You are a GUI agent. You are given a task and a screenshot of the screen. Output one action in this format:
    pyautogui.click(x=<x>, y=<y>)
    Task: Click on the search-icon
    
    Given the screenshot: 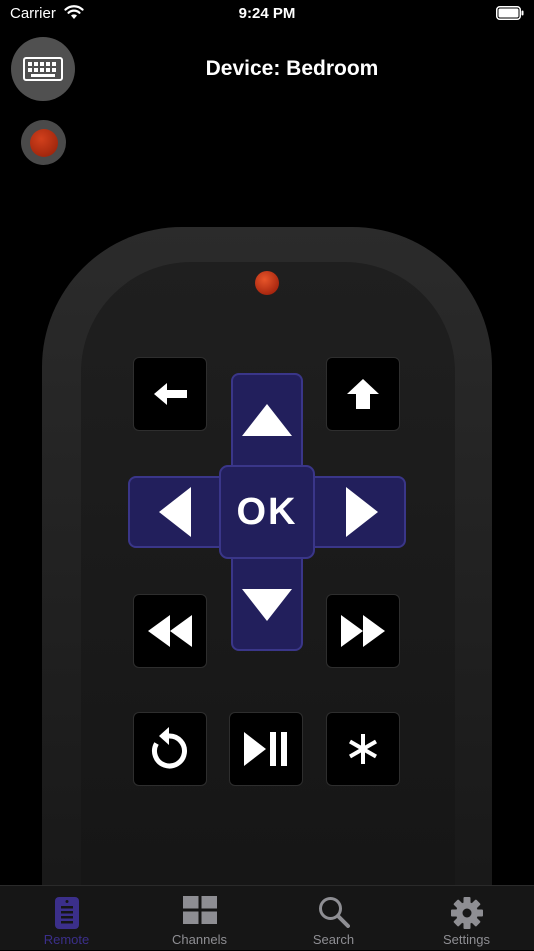 What is the action you would take?
    pyautogui.click(x=334, y=912)
    